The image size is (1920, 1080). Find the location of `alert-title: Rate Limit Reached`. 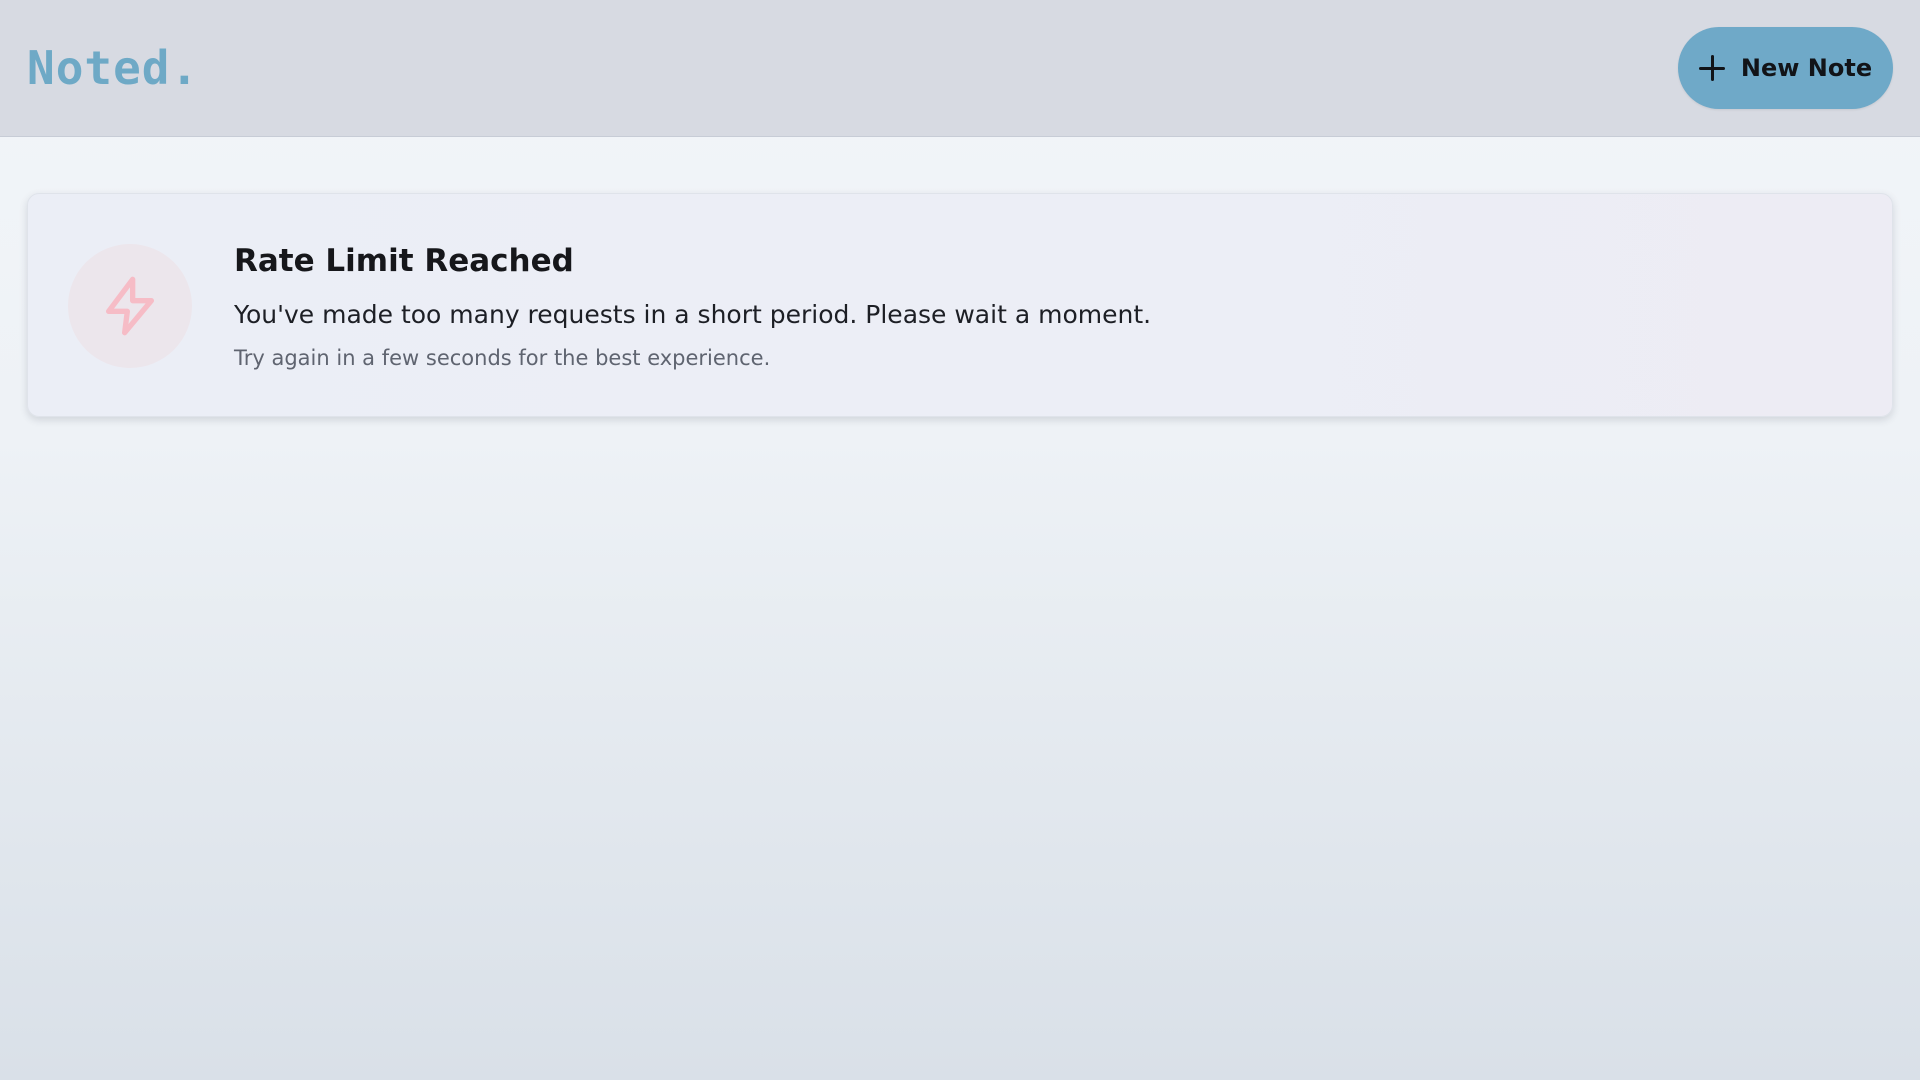

alert-title: Rate Limit Reached is located at coordinates (404, 261).